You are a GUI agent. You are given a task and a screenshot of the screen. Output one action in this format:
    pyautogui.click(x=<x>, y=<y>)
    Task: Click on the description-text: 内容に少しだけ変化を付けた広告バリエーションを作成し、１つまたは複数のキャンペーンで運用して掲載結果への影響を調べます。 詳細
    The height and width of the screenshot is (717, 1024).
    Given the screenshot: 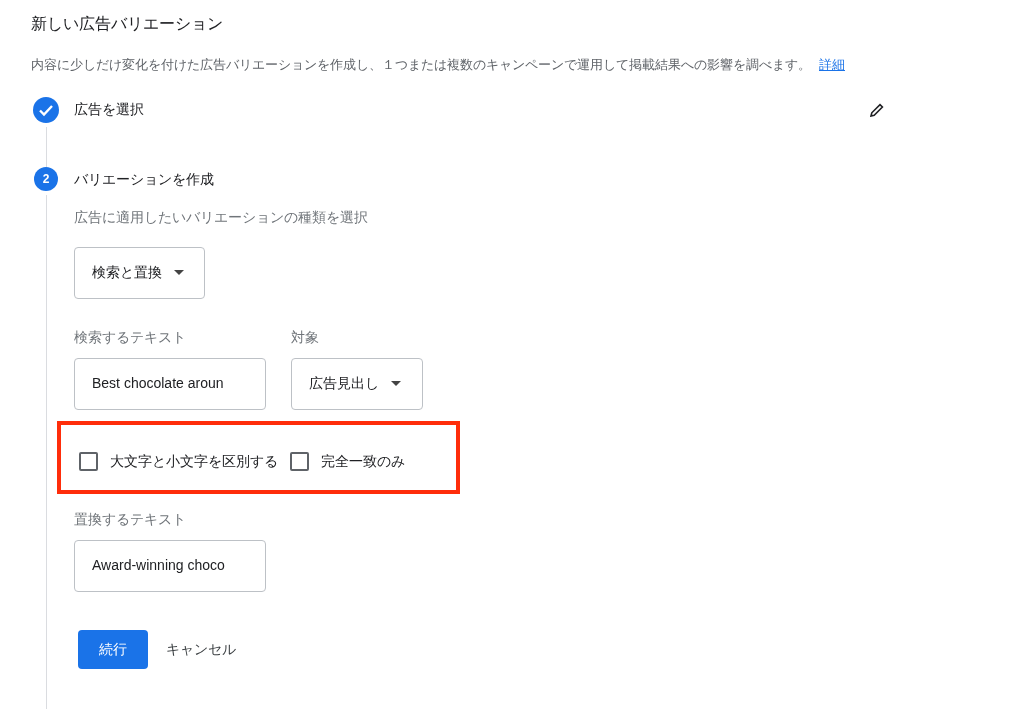 What is the action you would take?
    pyautogui.click(x=438, y=65)
    